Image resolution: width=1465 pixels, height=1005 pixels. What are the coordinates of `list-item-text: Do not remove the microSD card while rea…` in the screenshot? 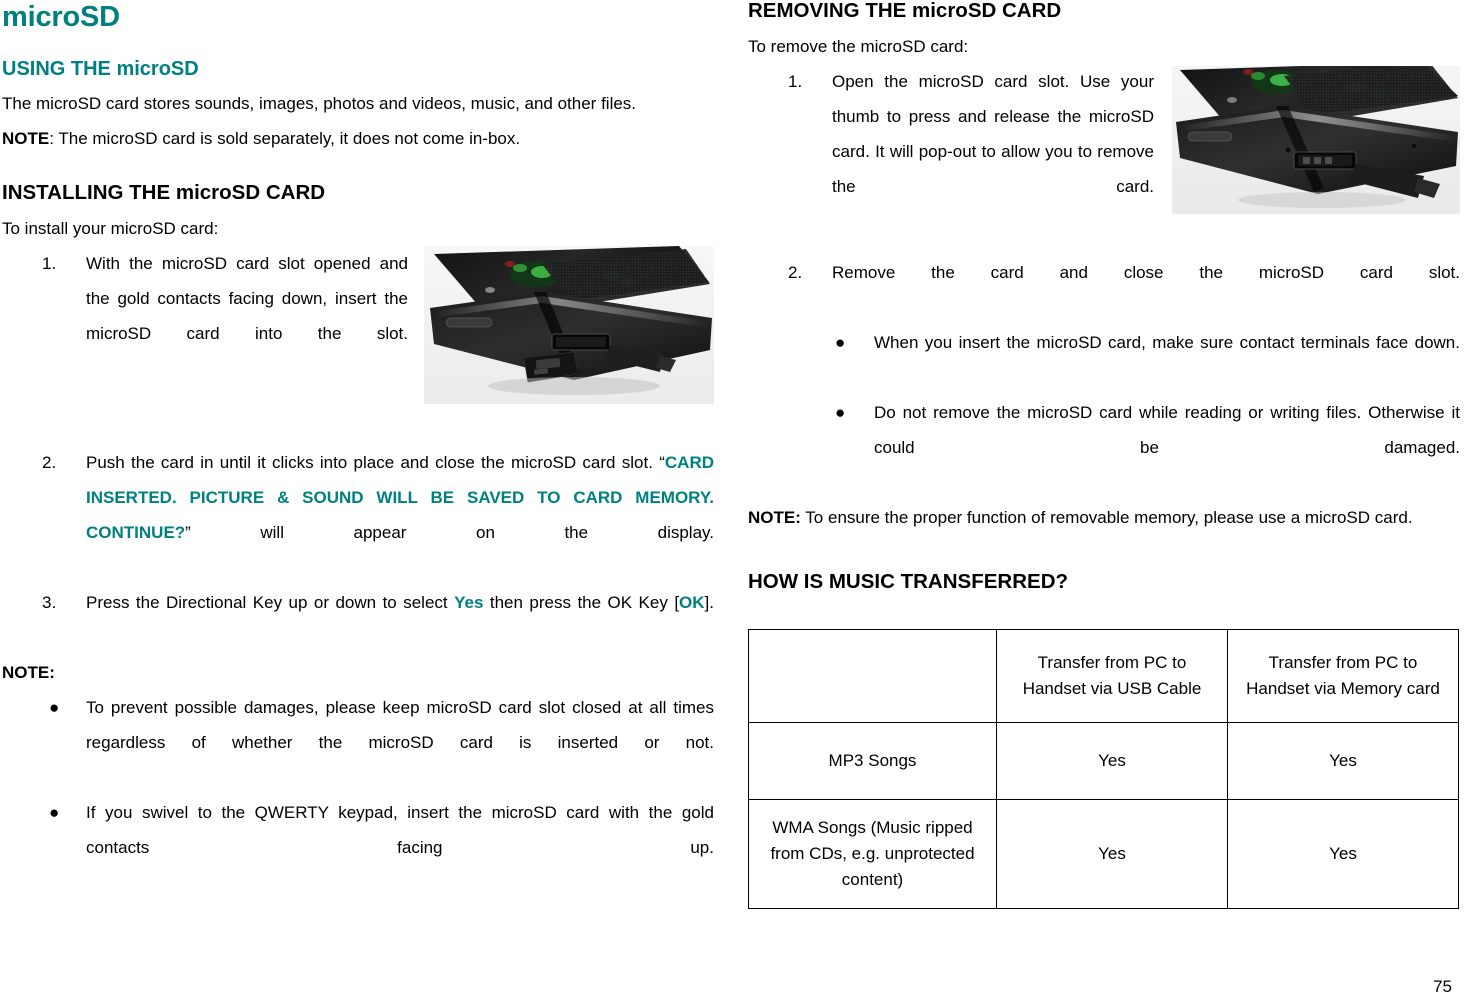 It's located at (1167, 429).